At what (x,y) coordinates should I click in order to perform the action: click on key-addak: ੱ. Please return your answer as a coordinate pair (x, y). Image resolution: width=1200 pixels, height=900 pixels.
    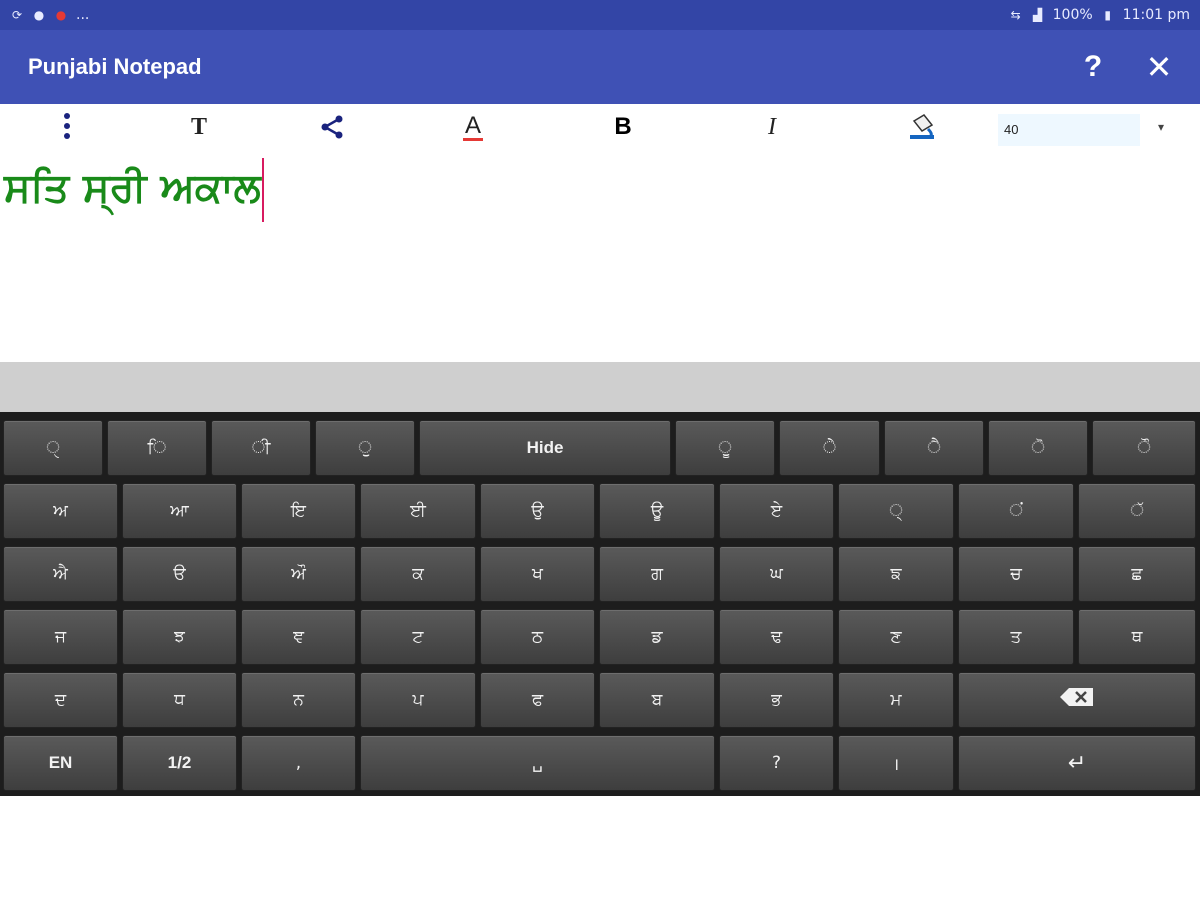
    Looking at the image, I should click on (1137, 511).